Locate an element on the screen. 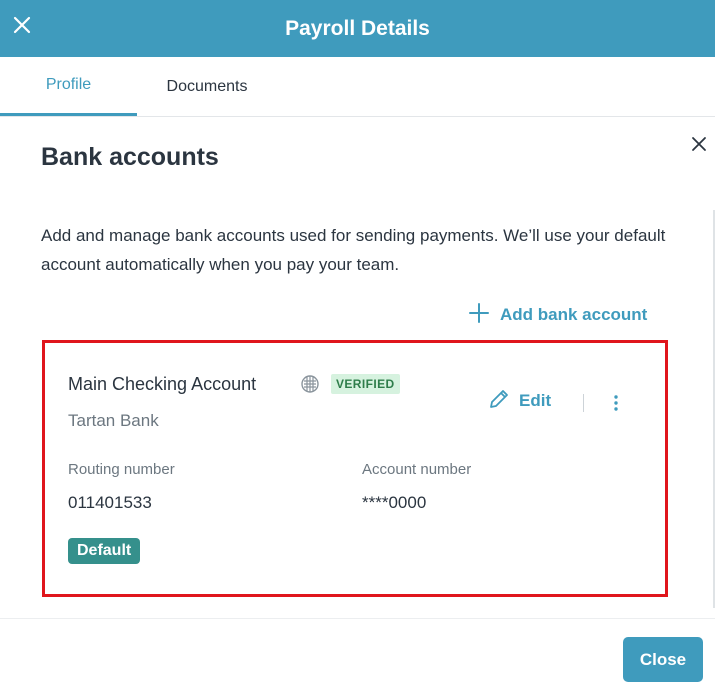  account-number-value: ****0000 is located at coordinates (394, 502).